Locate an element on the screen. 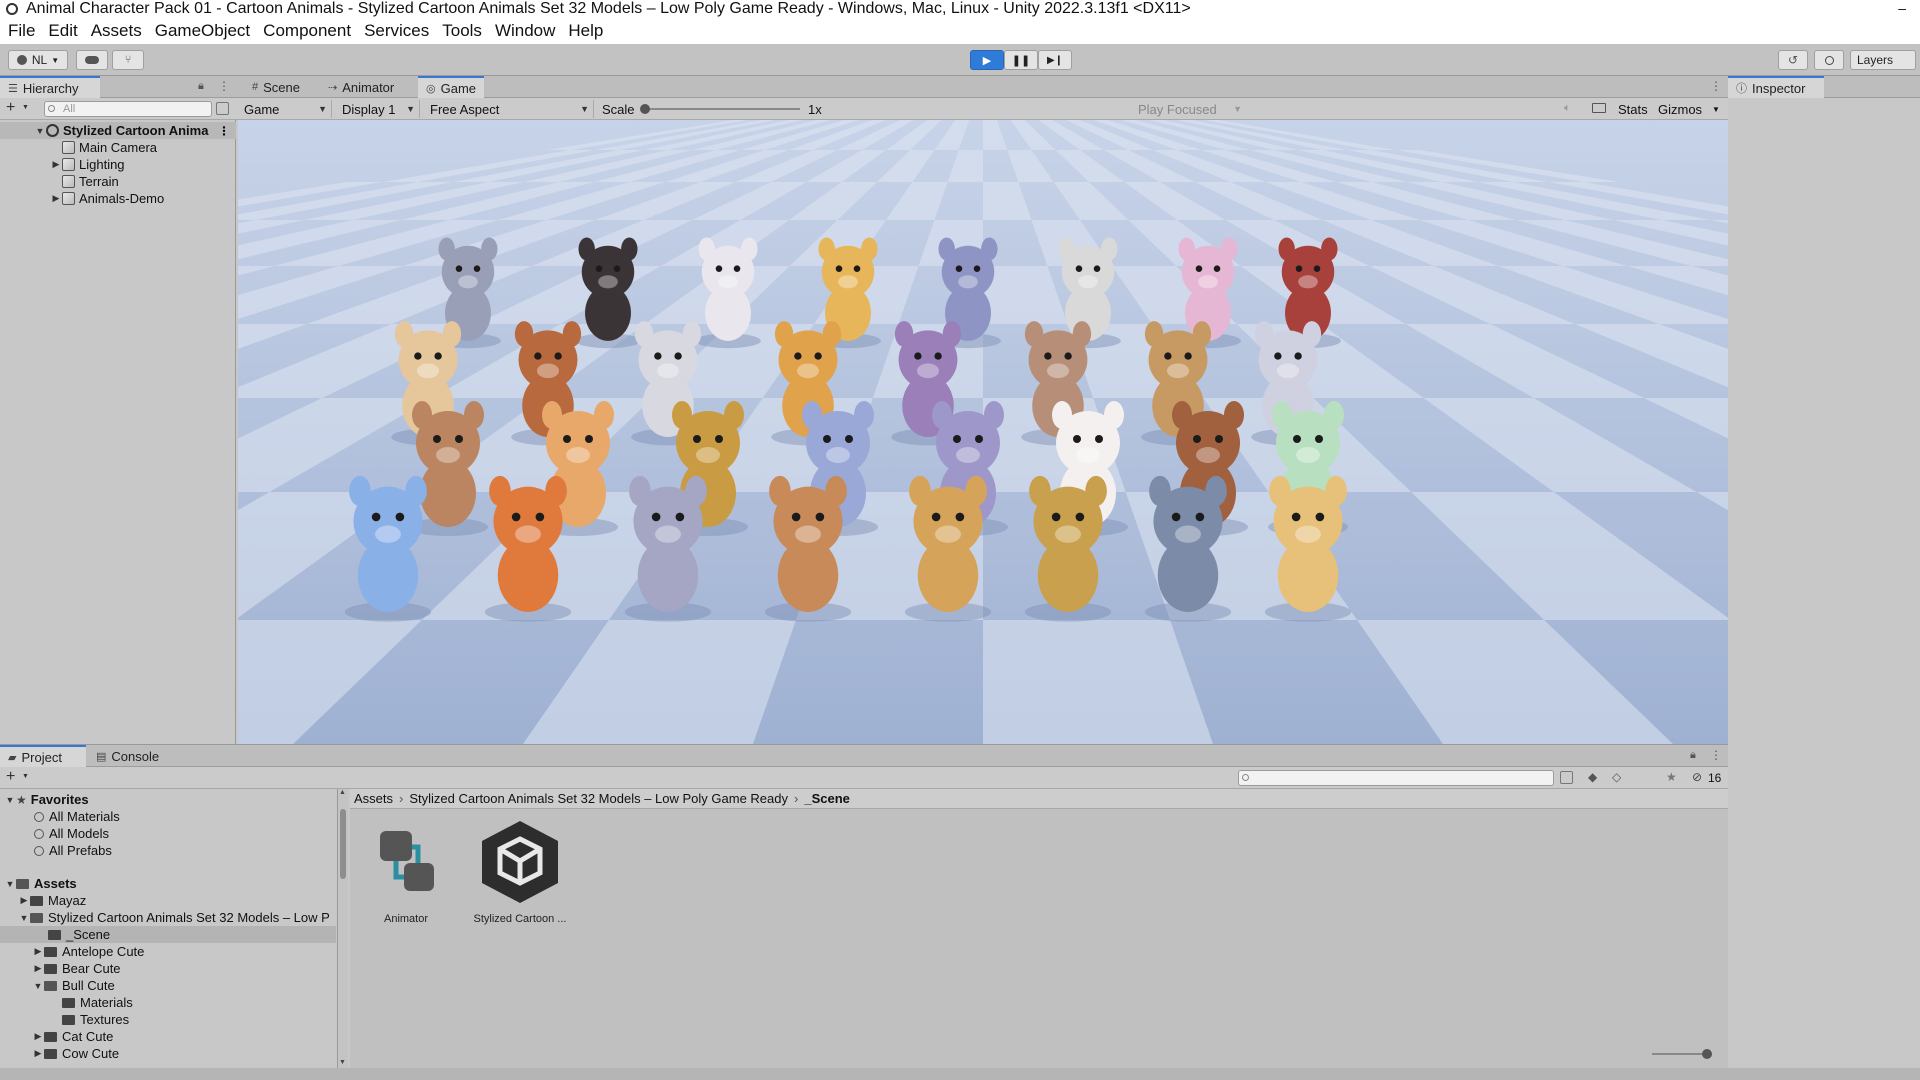 This screenshot has height=1080, width=1920. scale-slider is located at coordinates (720, 109).